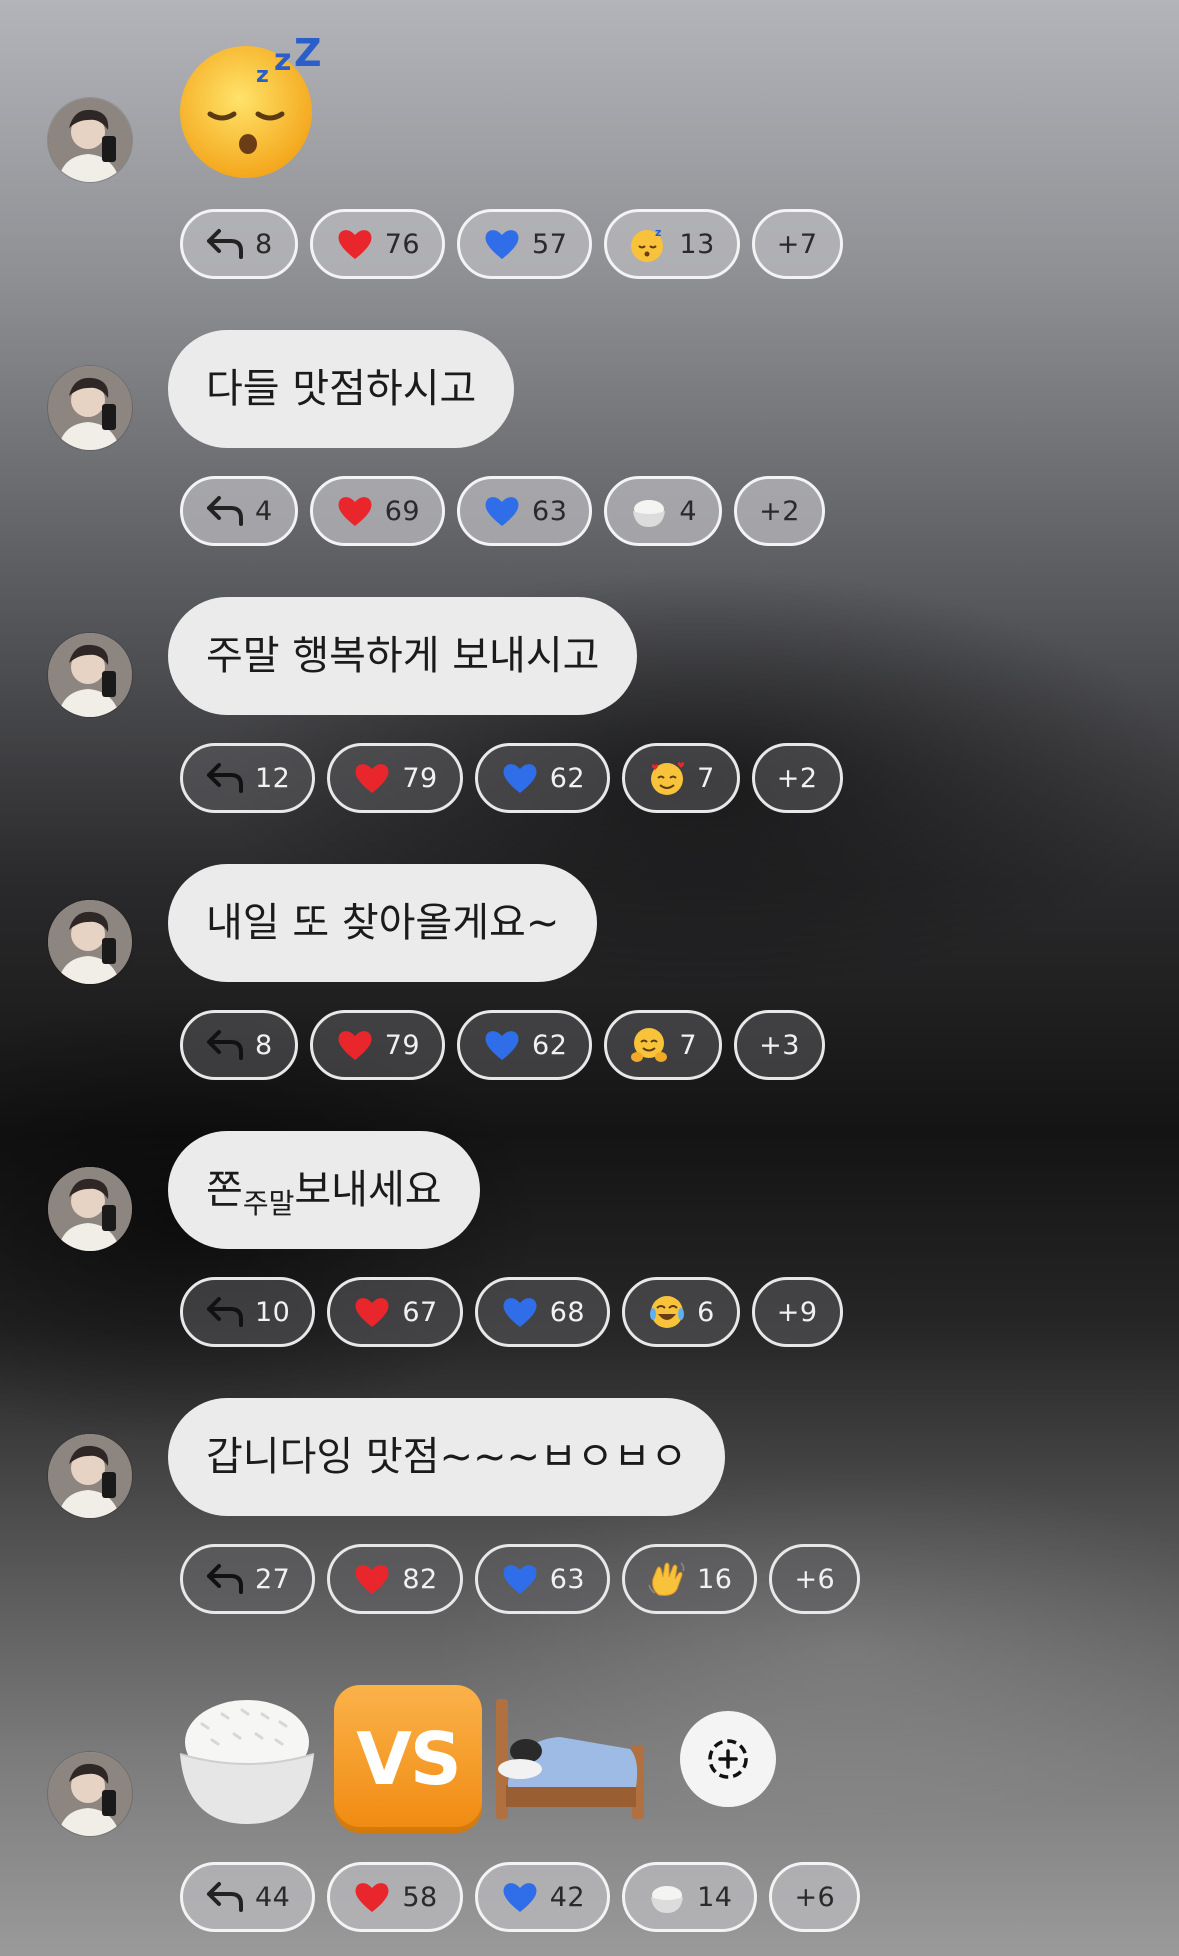 This screenshot has height=1956, width=1179. I want to click on reaction-bar: 44 58 42 14 +6, so click(520, 1897).